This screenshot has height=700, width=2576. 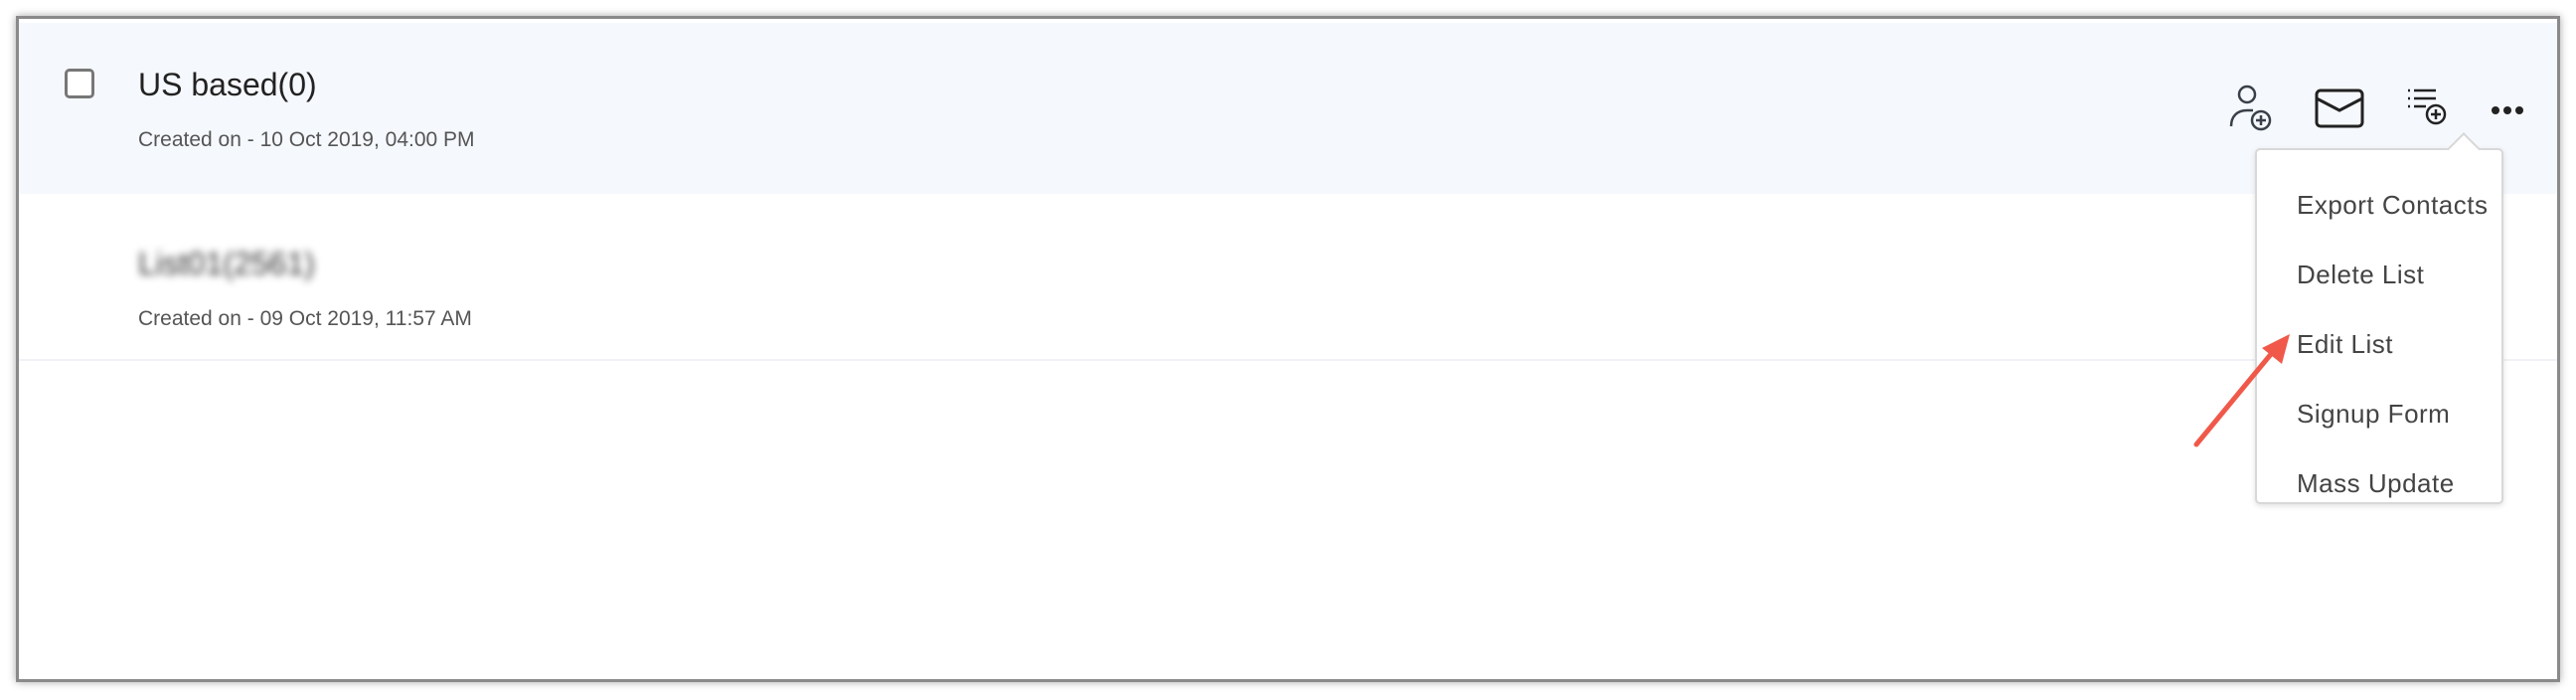 I want to click on list-checkbox, so click(x=79, y=83).